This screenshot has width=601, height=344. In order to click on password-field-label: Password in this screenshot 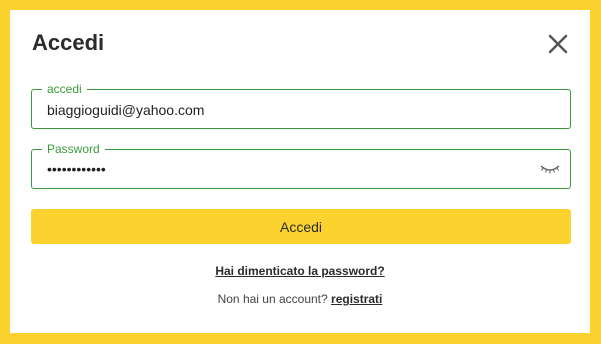, I will do `click(73, 149)`.